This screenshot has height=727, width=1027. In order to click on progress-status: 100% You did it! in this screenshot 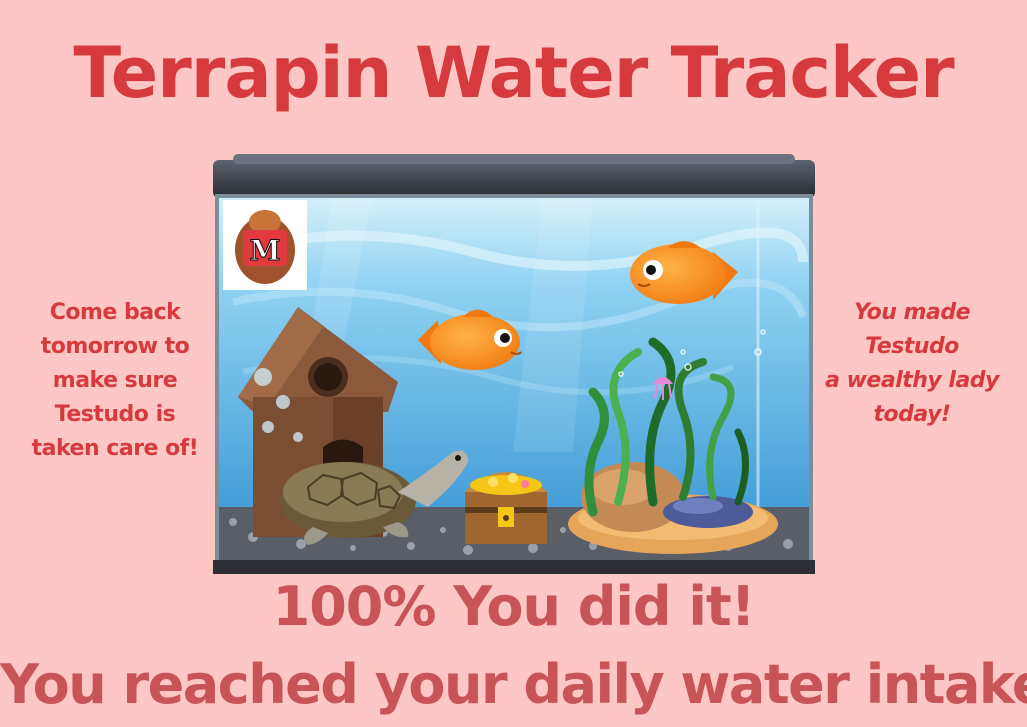, I will do `click(513, 607)`.